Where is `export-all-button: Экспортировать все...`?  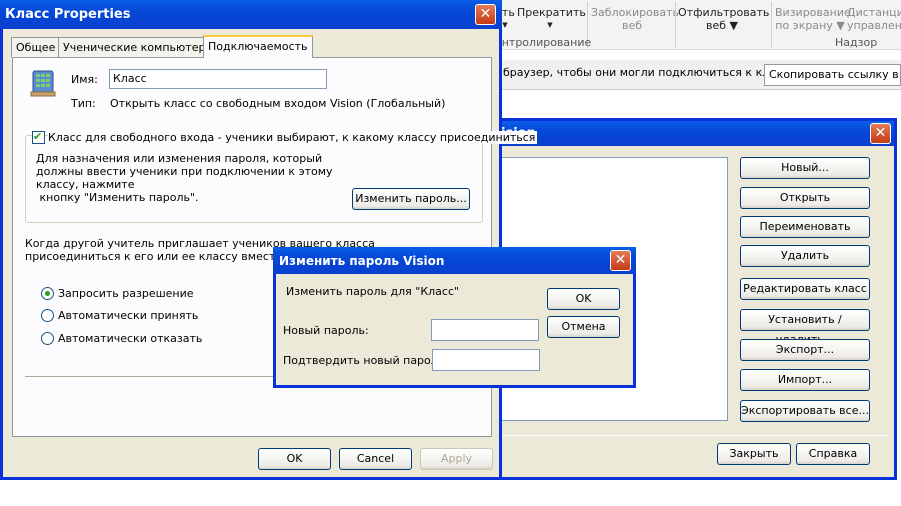 export-all-button: Экспортировать все... is located at coordinates (805, 411).